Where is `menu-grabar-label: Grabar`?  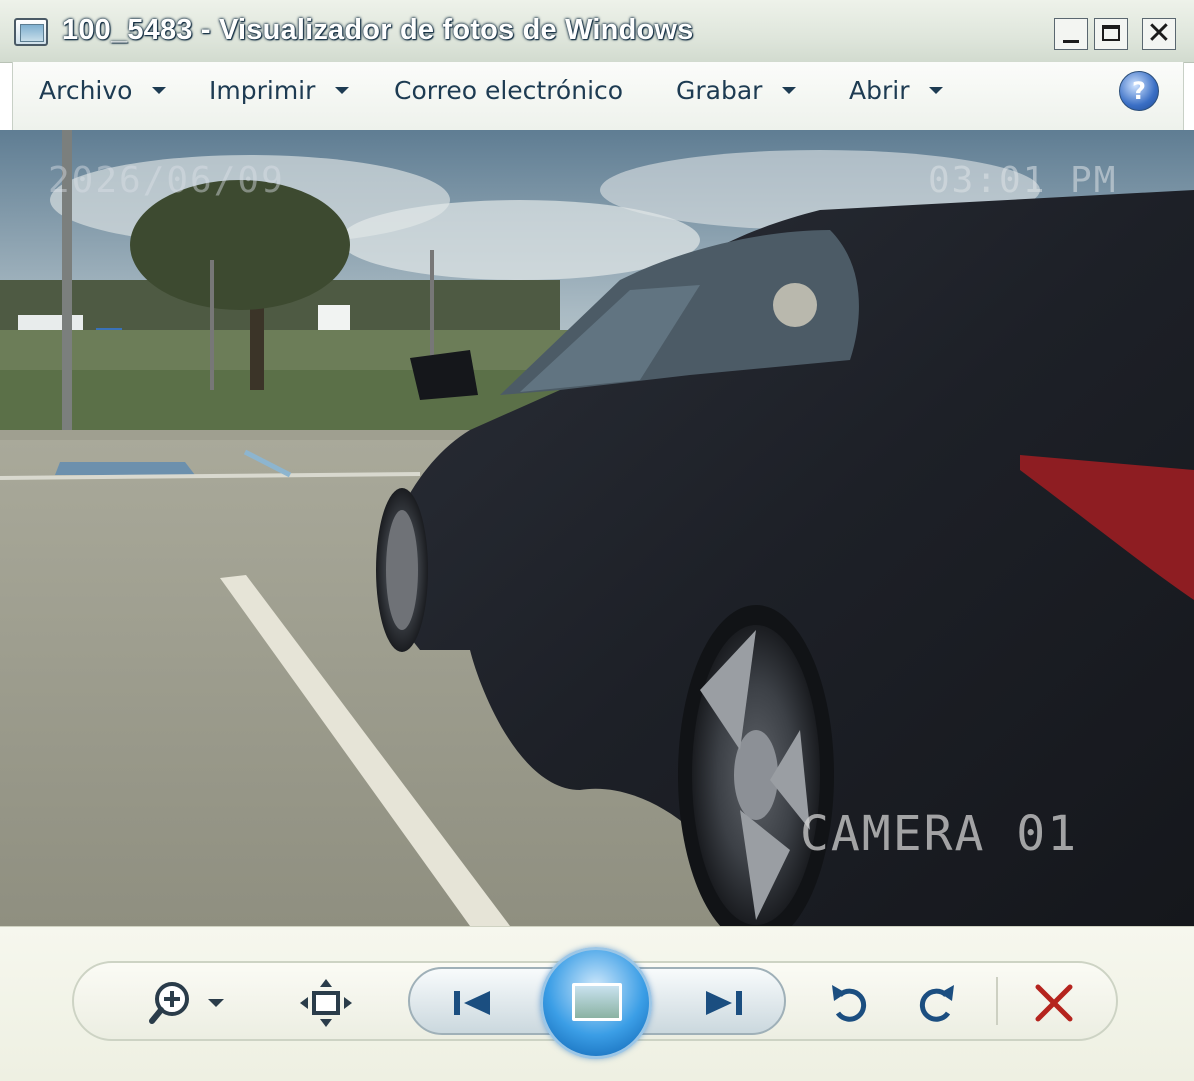
menu-grabar-label: Grabar is located at coordinates (719, 90).